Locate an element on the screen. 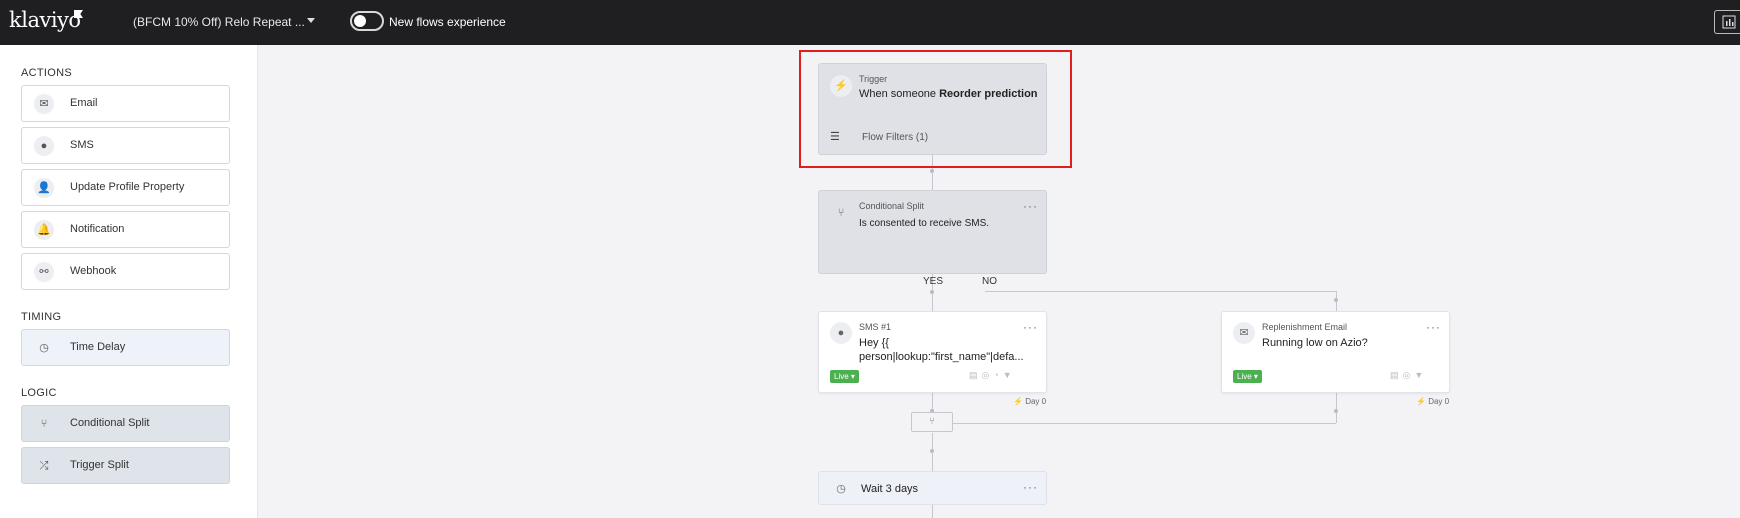 Image resolution: width=1740 pixels, height=518 pixels. email-subject: Running low on Azio? is located at coordinates (1315, 343).